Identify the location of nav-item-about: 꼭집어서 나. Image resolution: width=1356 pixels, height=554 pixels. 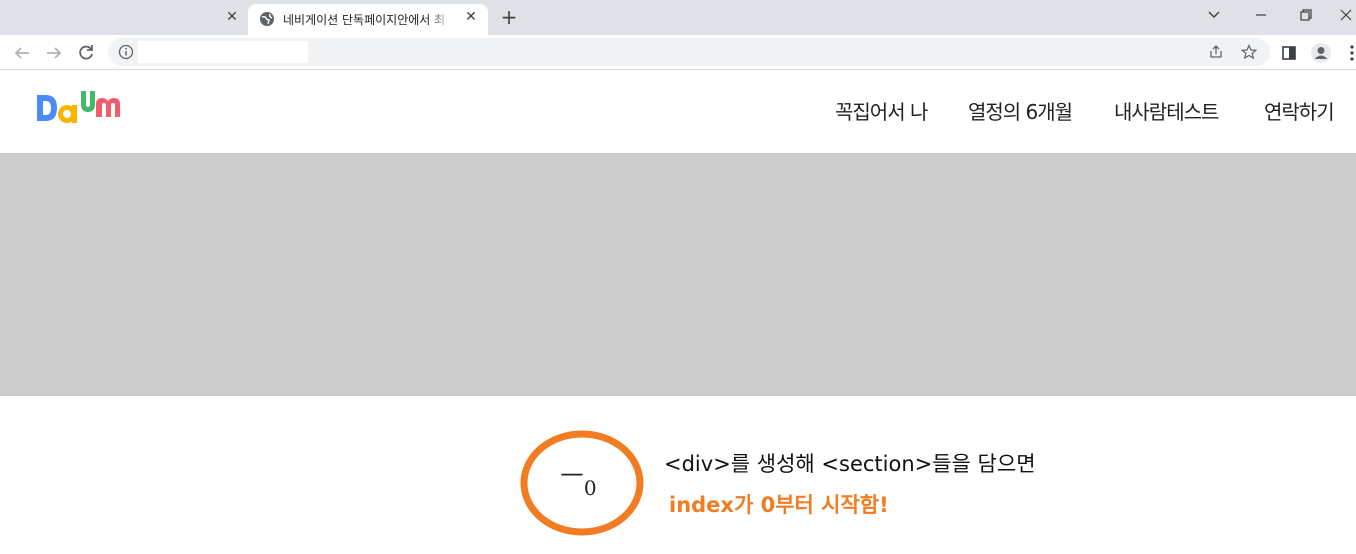
(881, 112).